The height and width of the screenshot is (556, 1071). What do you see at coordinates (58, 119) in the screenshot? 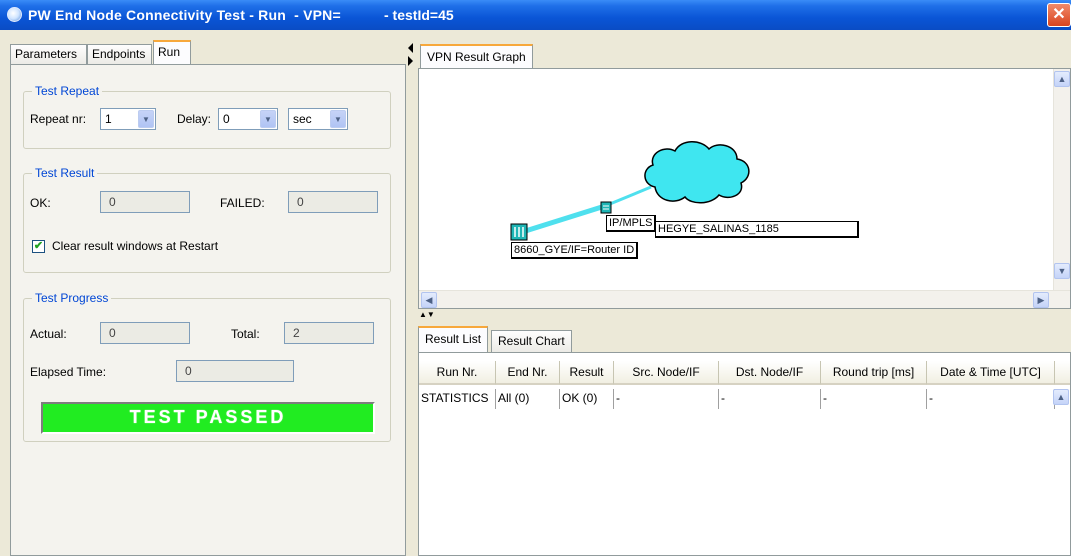
I see `repeat-nr-label: Repeat nr:` at bounding box center [58, 119].